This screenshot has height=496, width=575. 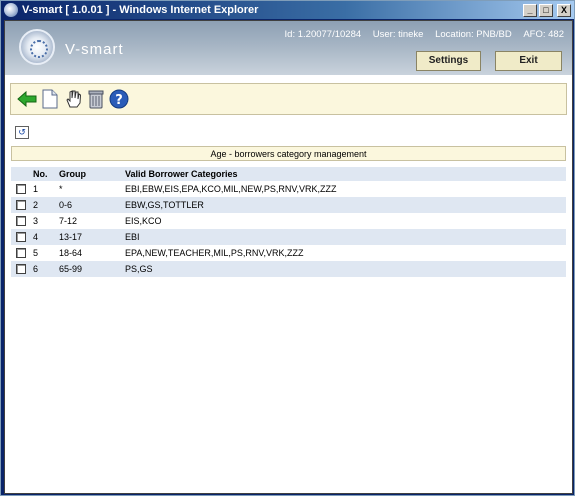 What do you see at coordinates (50, 99) in the screenshot?
I see `new-document-icon` at bounding box center [50, 99].